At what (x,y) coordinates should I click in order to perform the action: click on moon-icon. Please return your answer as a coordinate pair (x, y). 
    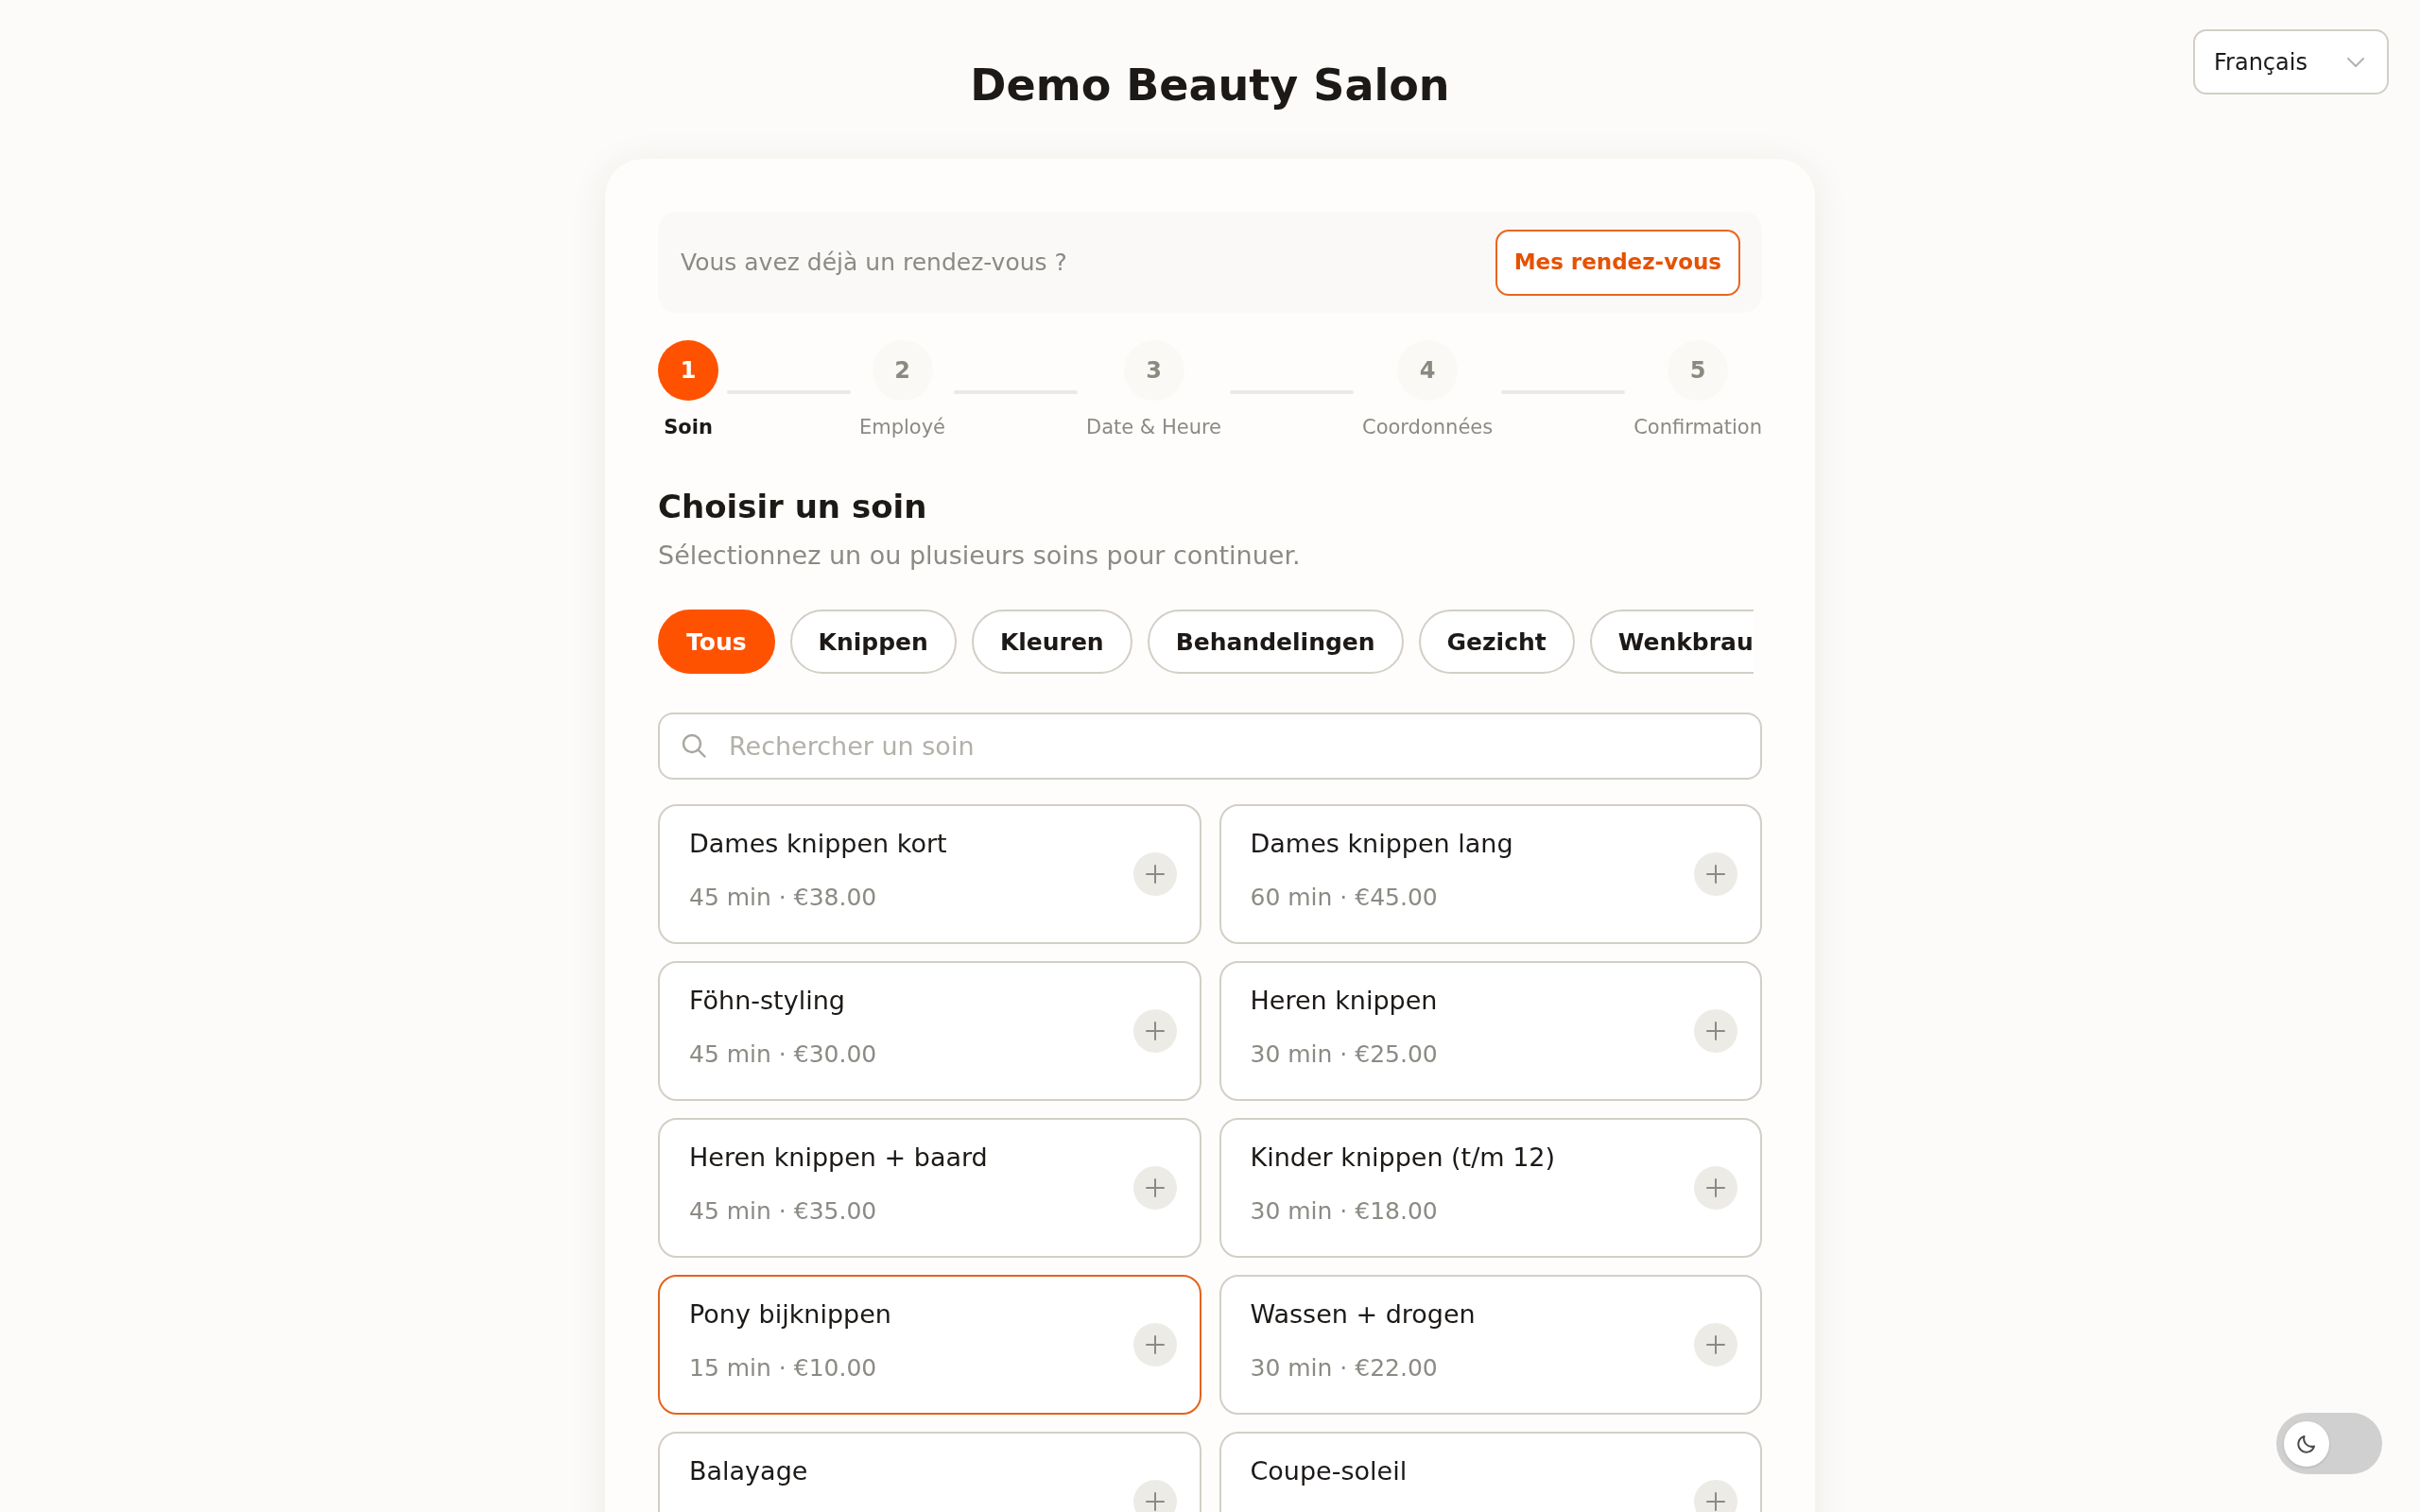
    Looking at the image, I should click on (2306, 1443).